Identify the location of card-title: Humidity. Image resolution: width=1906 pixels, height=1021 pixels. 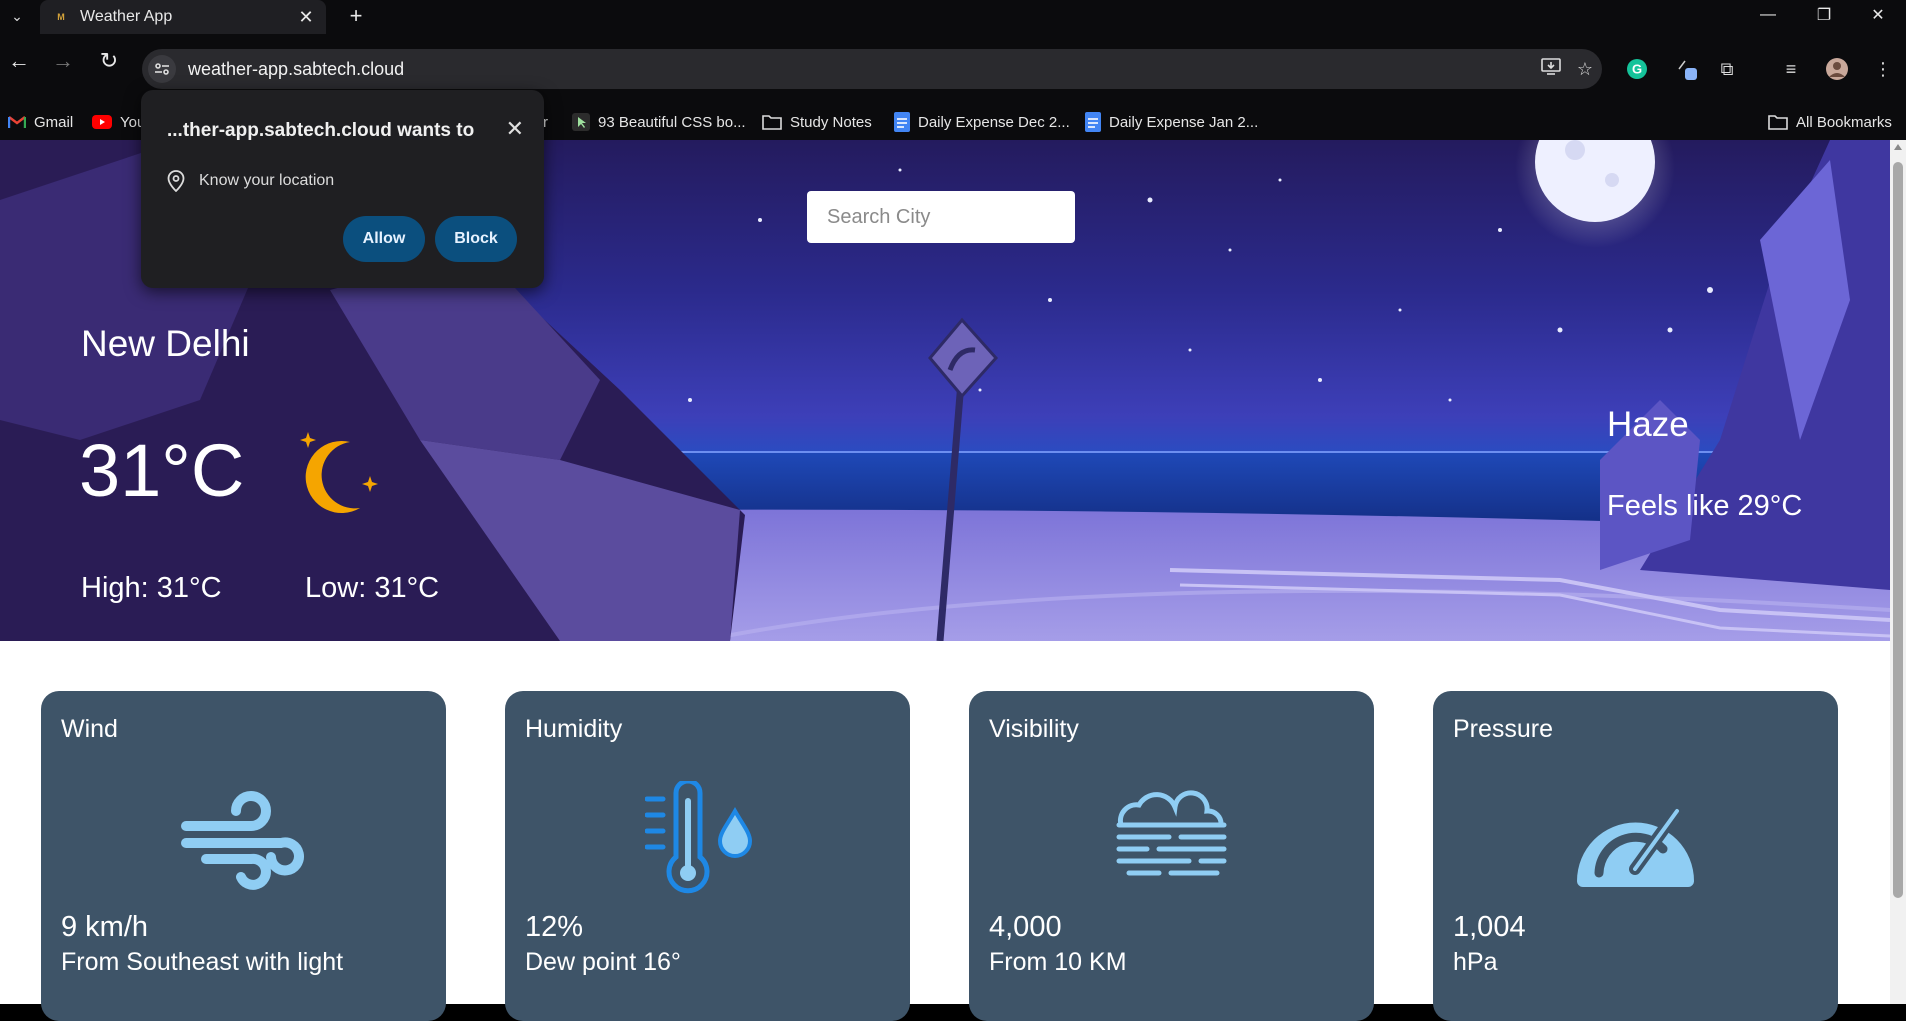
(574, 729).